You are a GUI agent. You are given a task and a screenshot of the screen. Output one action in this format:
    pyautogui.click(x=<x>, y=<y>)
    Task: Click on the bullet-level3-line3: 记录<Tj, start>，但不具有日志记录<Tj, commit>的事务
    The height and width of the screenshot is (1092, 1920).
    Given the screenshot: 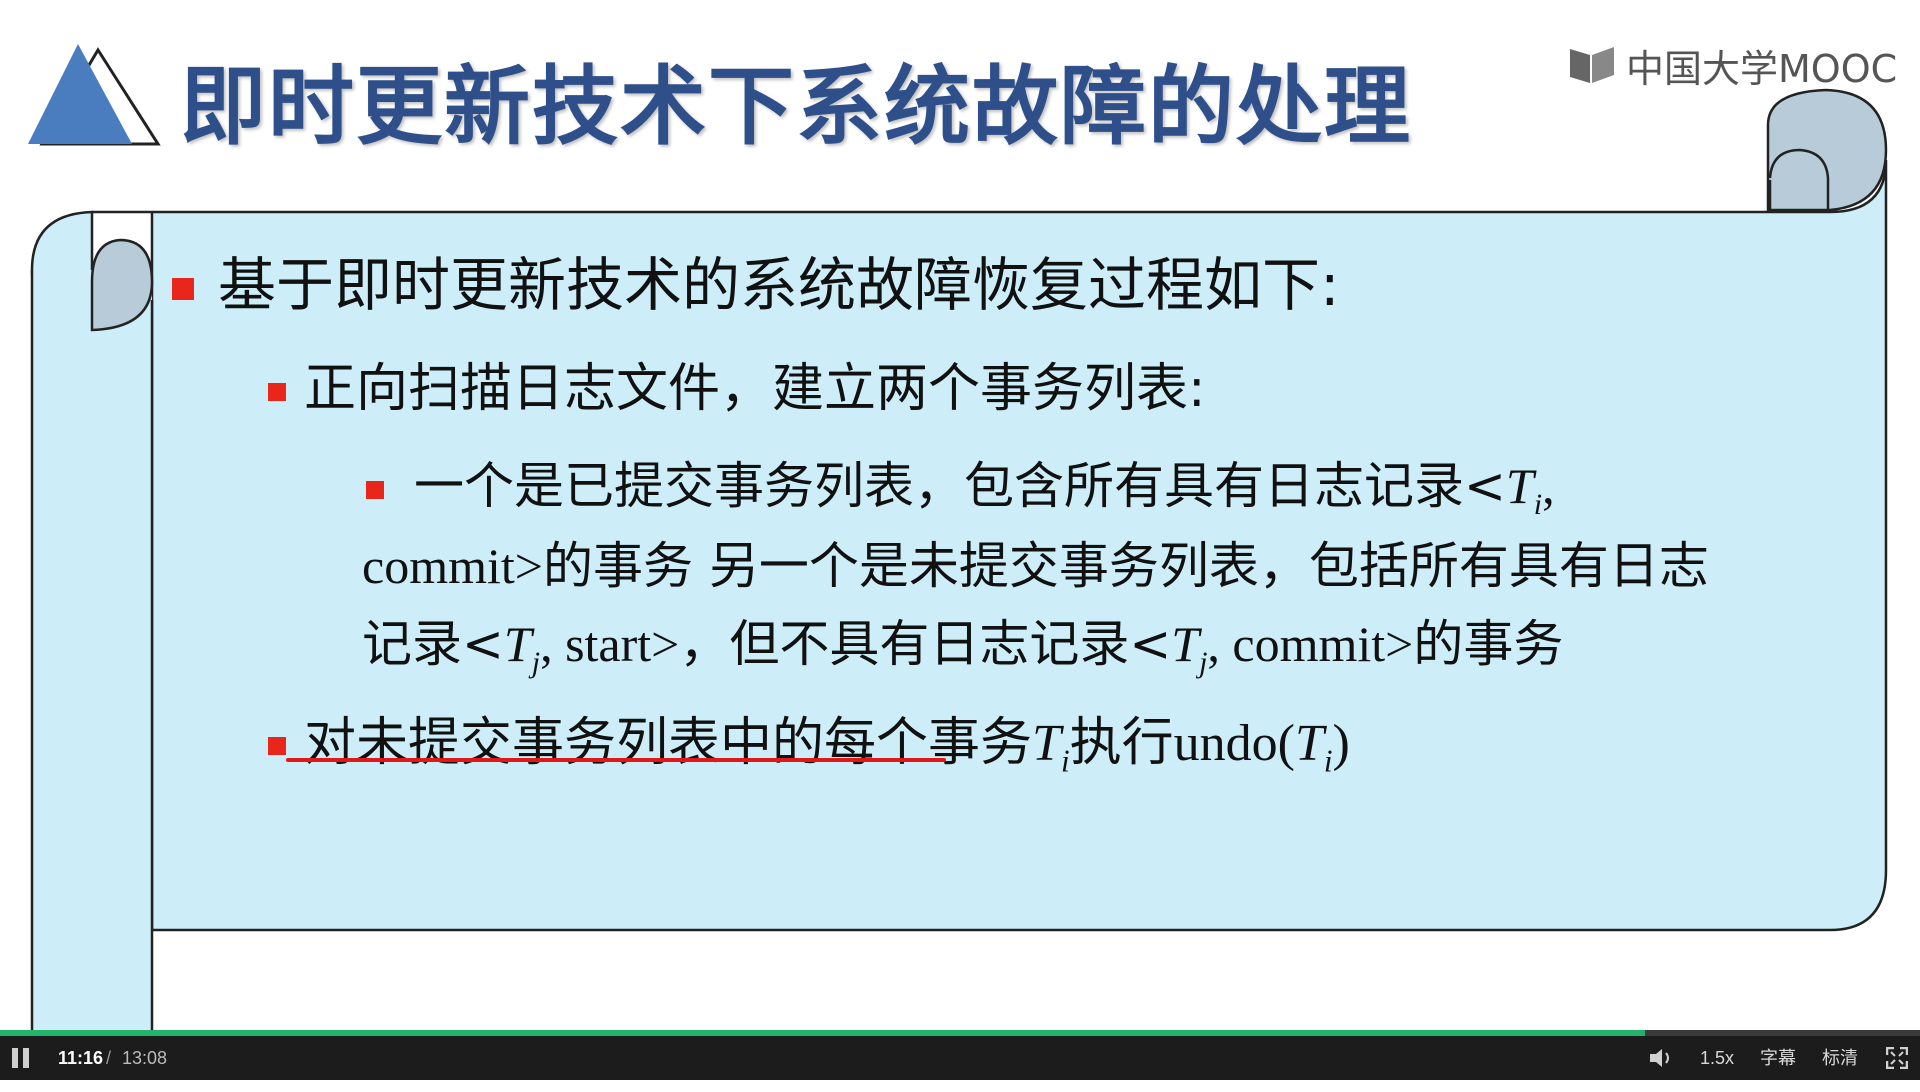 What is the action you would take?
    pyautogui.click(x=962, y=642)
    